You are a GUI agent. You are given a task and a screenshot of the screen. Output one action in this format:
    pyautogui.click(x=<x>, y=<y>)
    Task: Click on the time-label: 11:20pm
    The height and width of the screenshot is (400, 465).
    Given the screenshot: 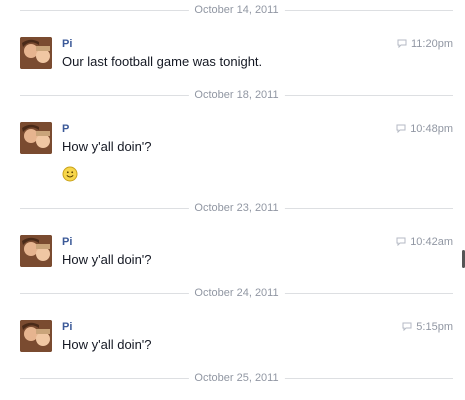 What is the action you would take?
    pyautogui.click(x=432, y=44)
    